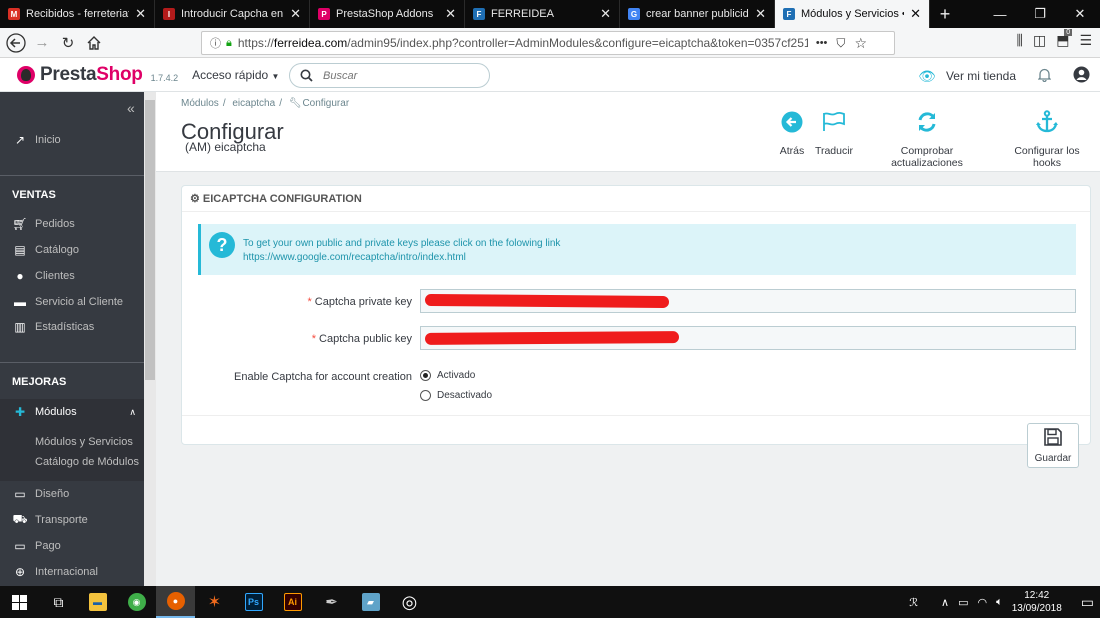 This screenshot has height=618, width=1100. Describe the element at coordinates (447, 375) in the screenshot. I see `radio-activado: Activado` at that location.